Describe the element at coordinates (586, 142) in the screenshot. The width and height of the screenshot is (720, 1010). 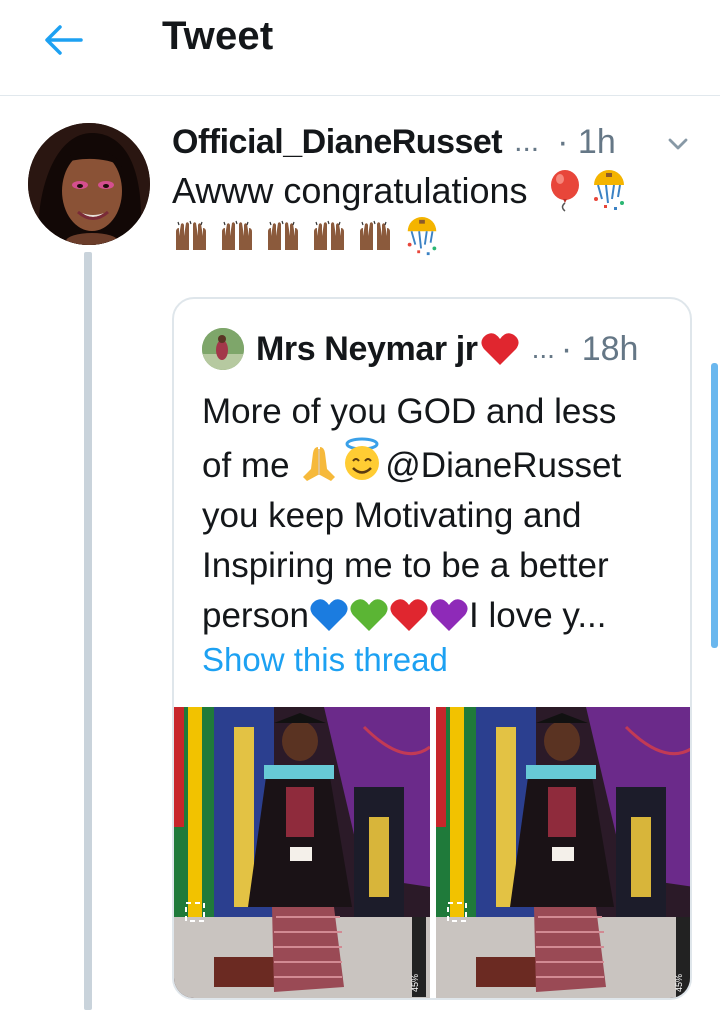
I see `tweet-timestamp: · 1h` at that location.